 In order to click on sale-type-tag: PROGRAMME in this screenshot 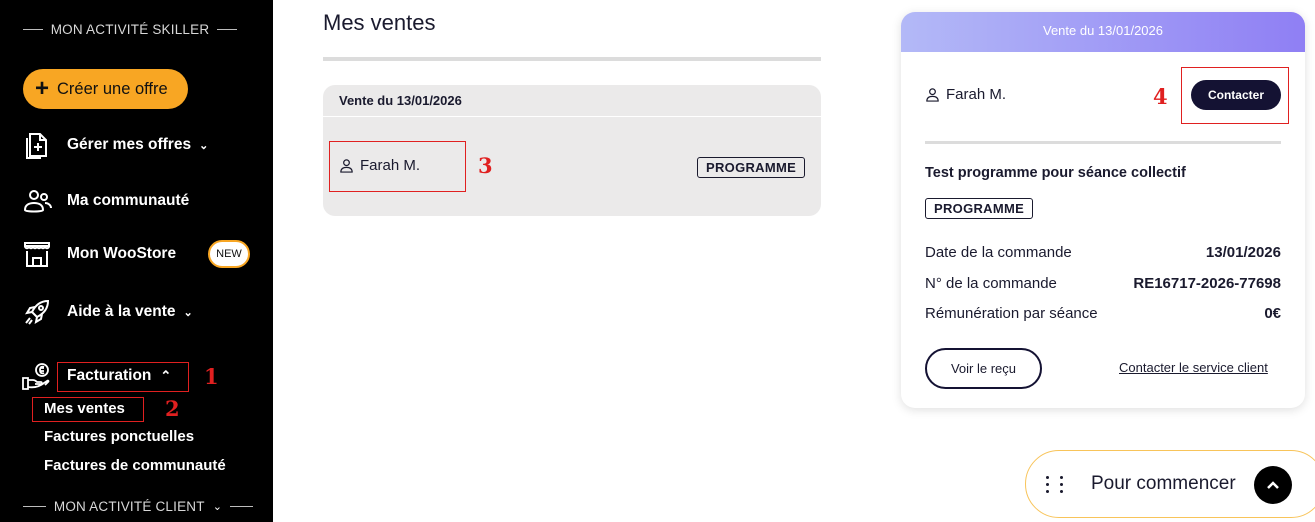, I will do `click(751, 167)`.